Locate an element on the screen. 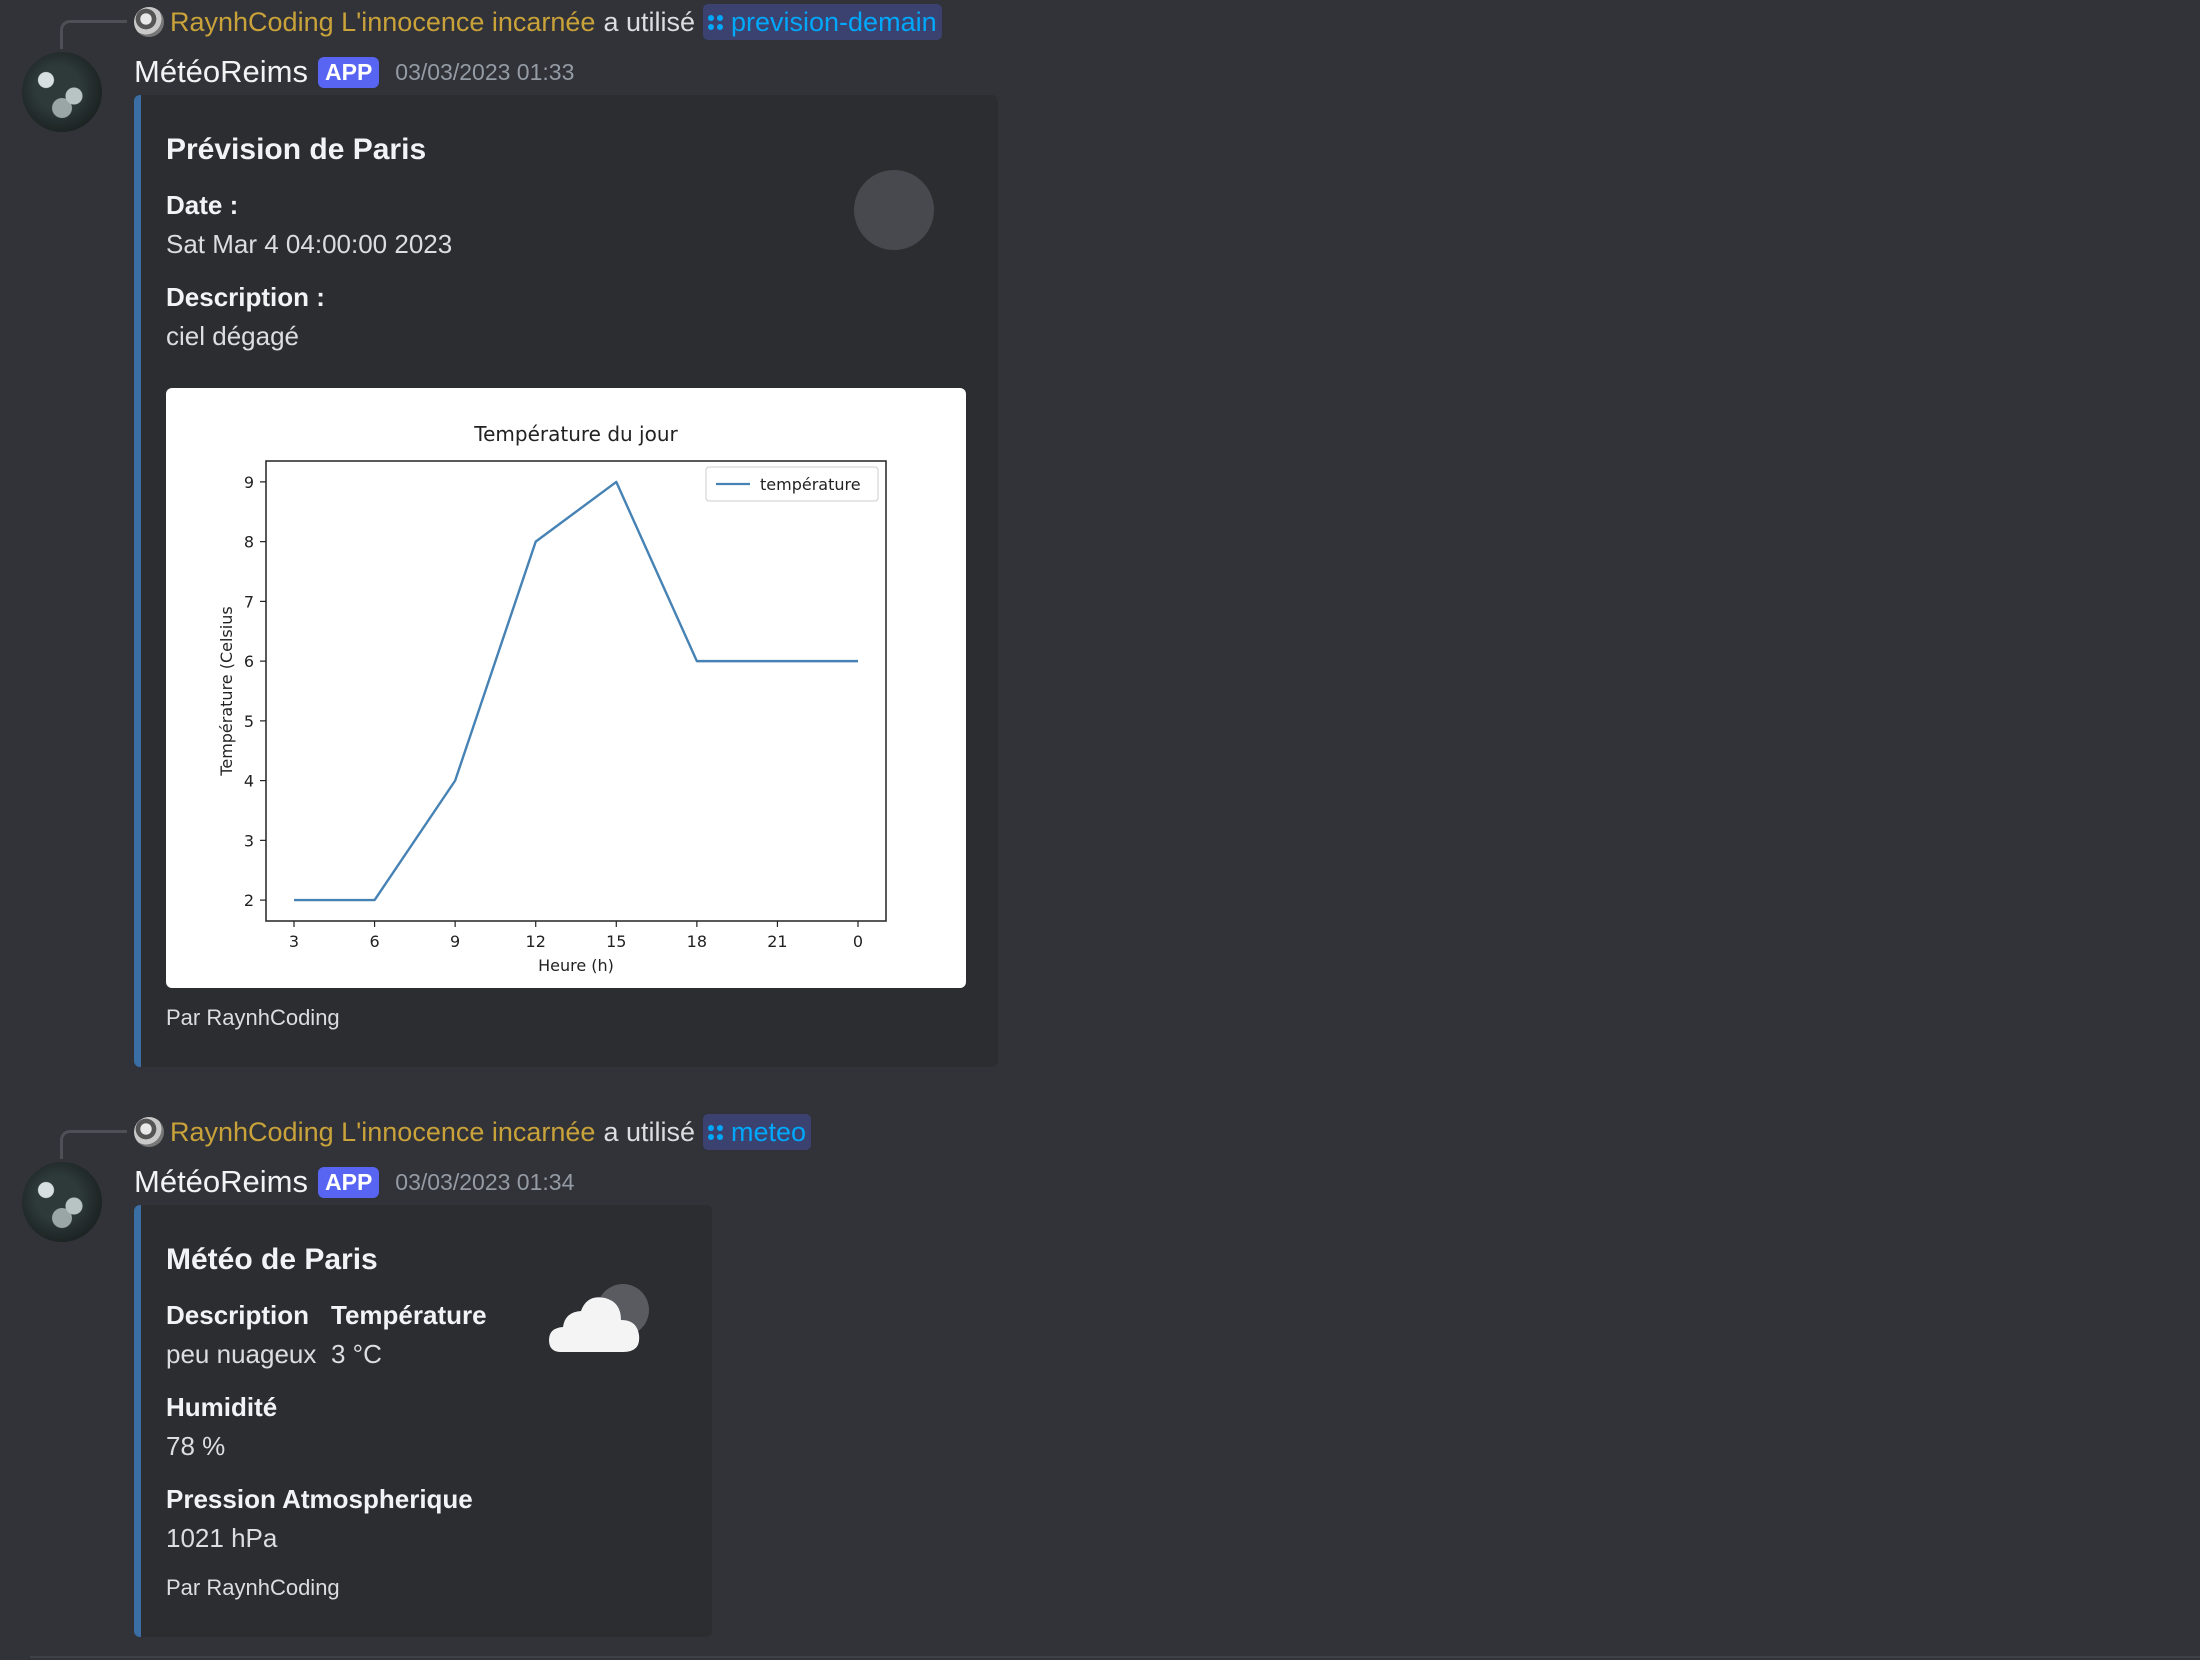 The width and height of the screenshot is (2200, 1660). x-axis-label: Heure (h) is located at coordinates (576, 965).